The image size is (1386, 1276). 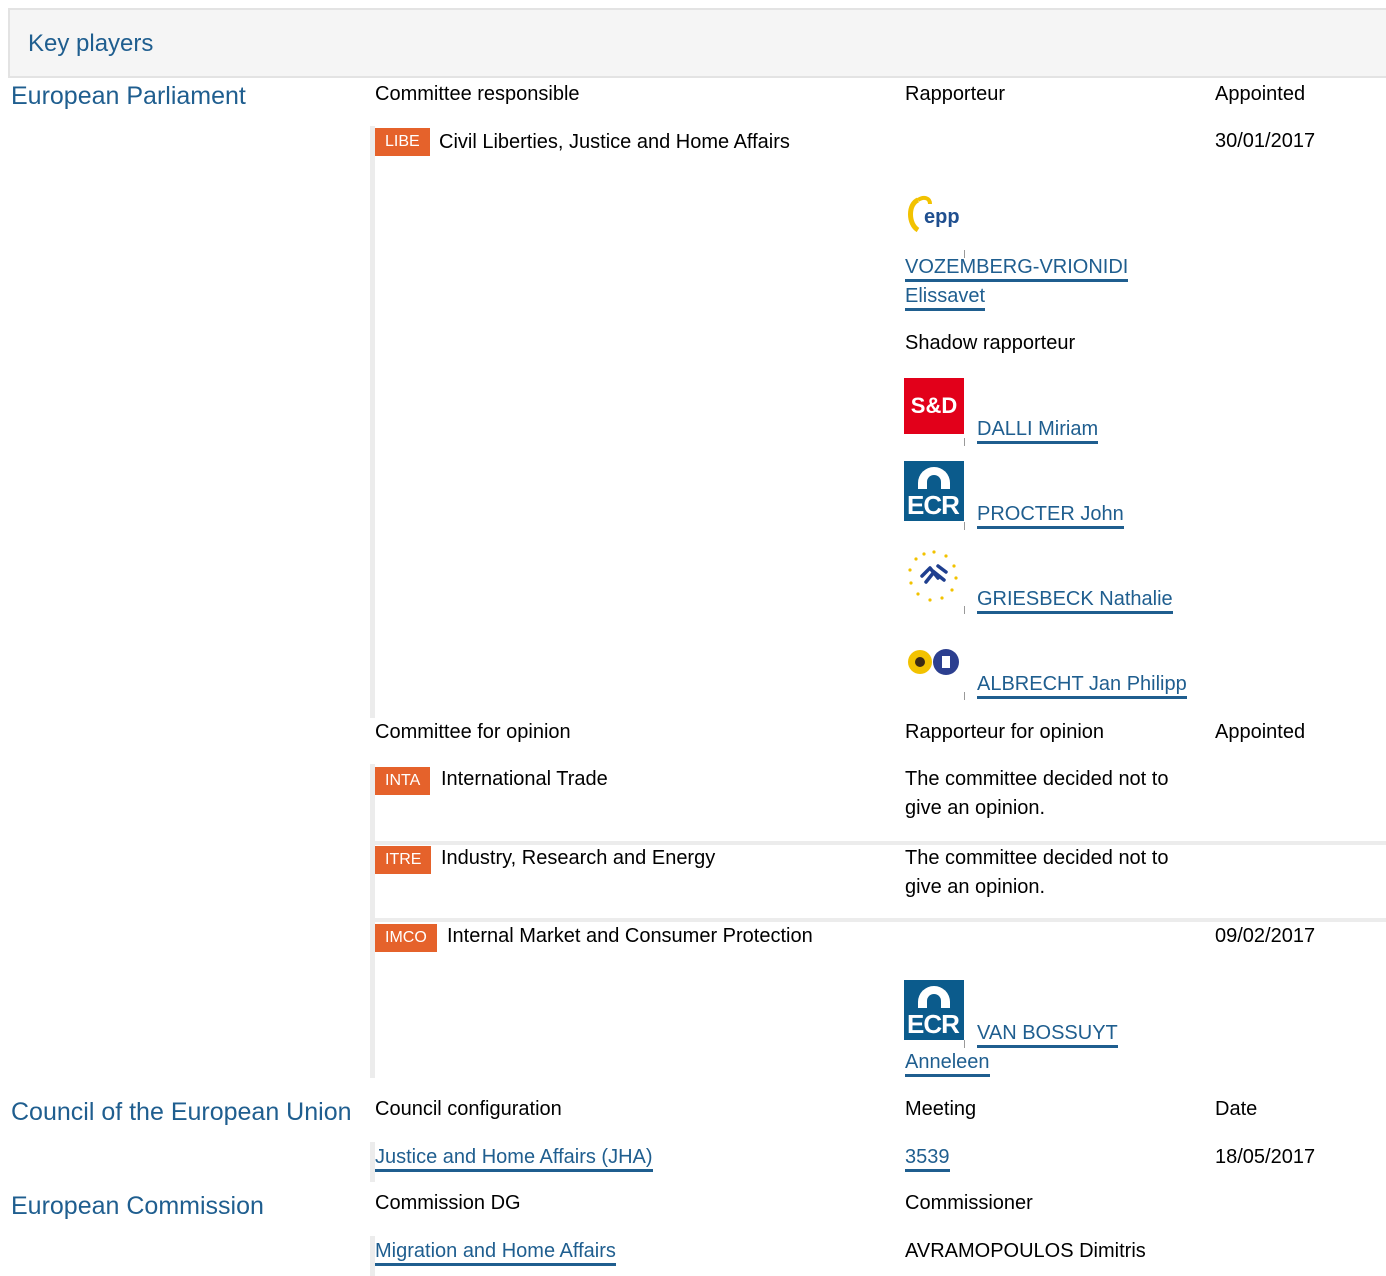 I want to click on committee-badge-imco: IMCO, so click(x=406, y=938).